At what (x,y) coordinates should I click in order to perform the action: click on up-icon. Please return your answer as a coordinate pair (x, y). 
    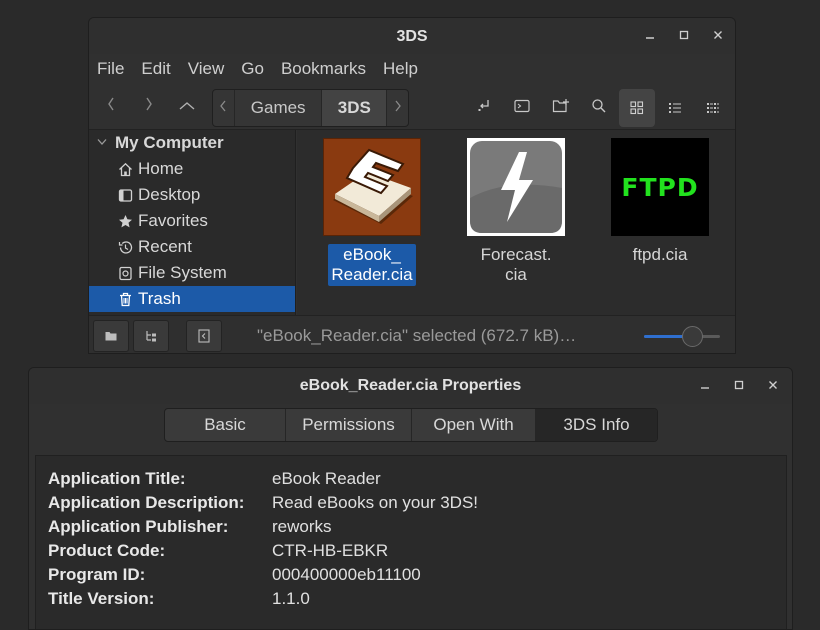
    Looking at the image, I should click on (187, 106).